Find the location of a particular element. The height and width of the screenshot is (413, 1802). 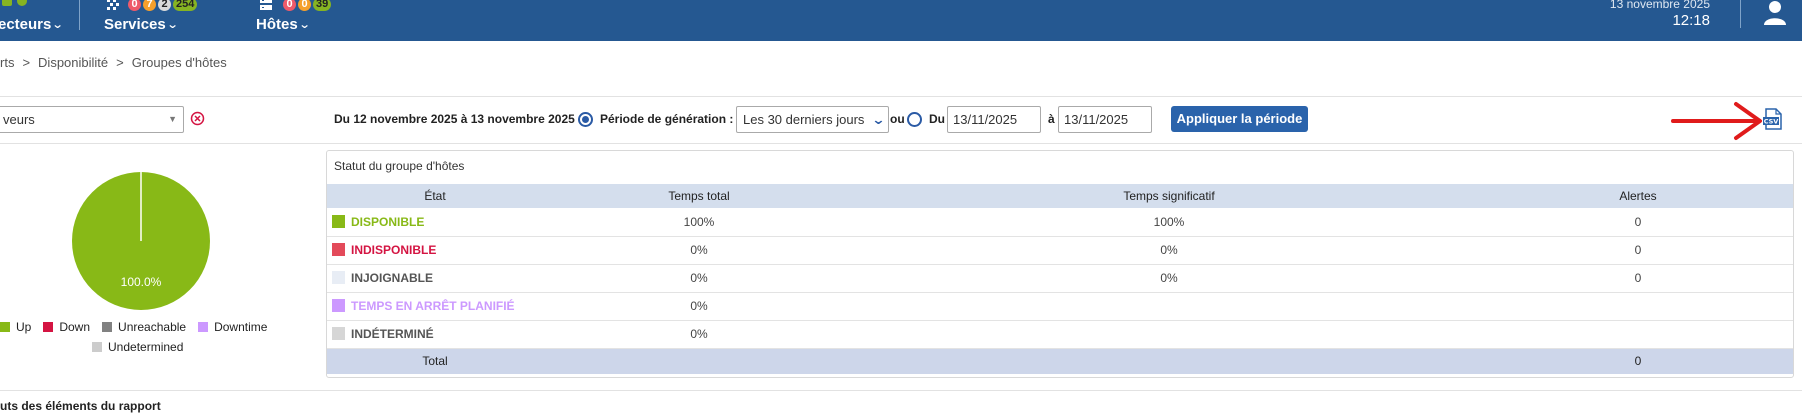

state-label: TEMPS EN ARRÊT PLANIFIÉ is located at coordinates (433, 306).